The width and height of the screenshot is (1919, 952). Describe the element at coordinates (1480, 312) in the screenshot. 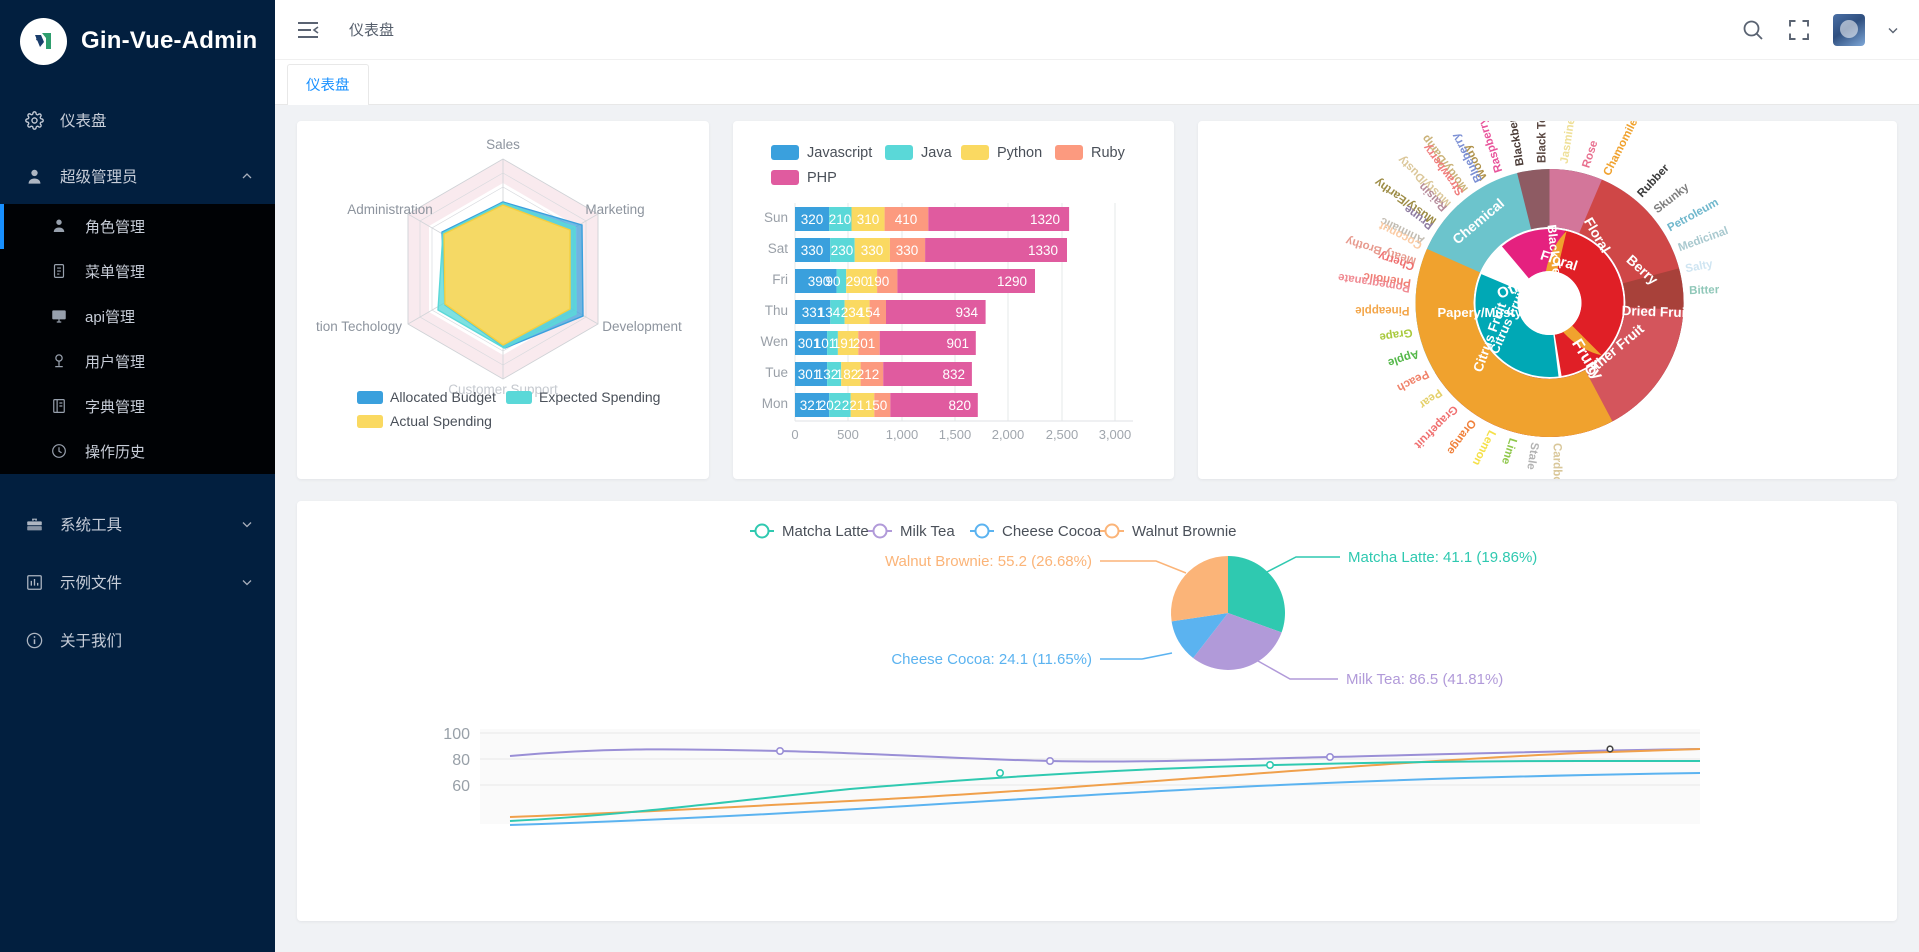

I see `sunburst-mid-label: Papery/Musty` at that location.